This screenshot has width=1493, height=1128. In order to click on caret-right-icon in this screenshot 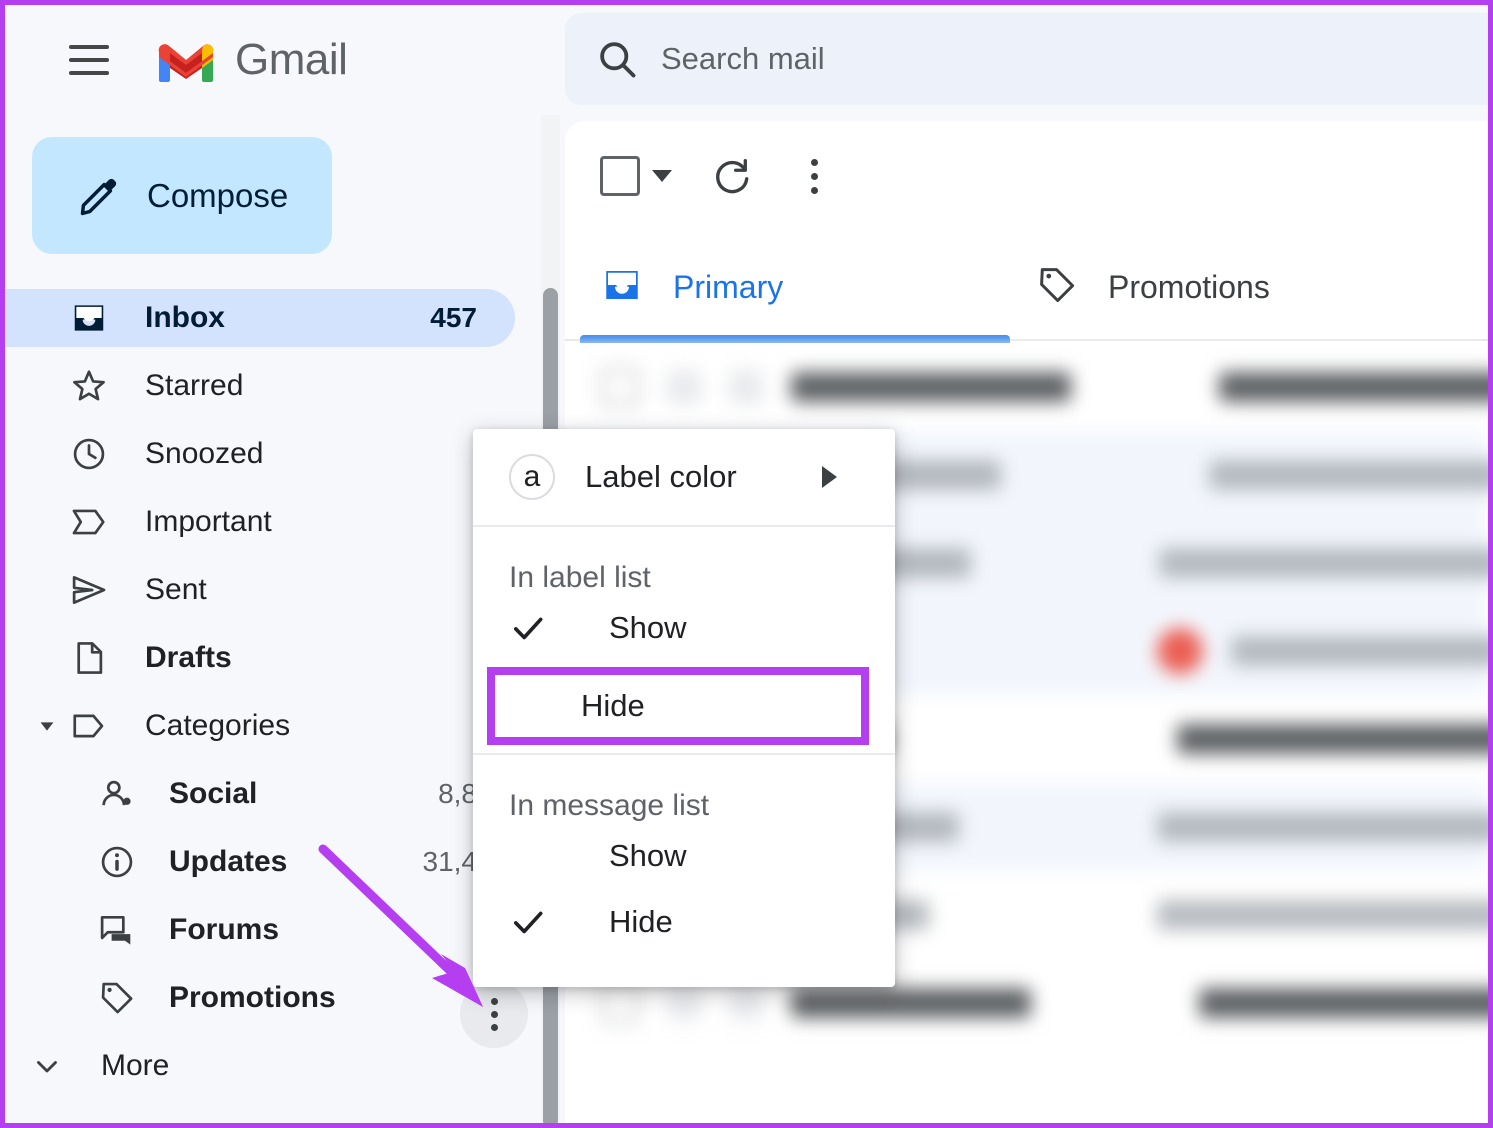, I will do `click(829, 477)`.